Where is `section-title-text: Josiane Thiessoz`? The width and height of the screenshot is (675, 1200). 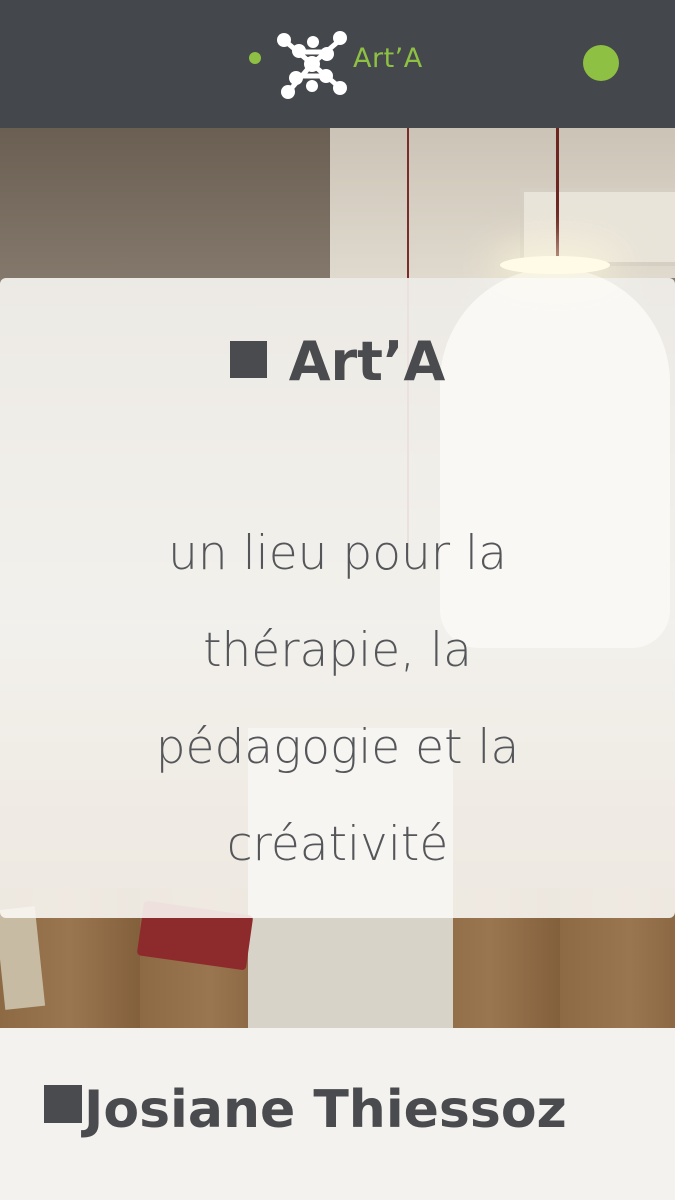
section-title-text: Josiane Thiessoz is located at coordinates (325, 1110).